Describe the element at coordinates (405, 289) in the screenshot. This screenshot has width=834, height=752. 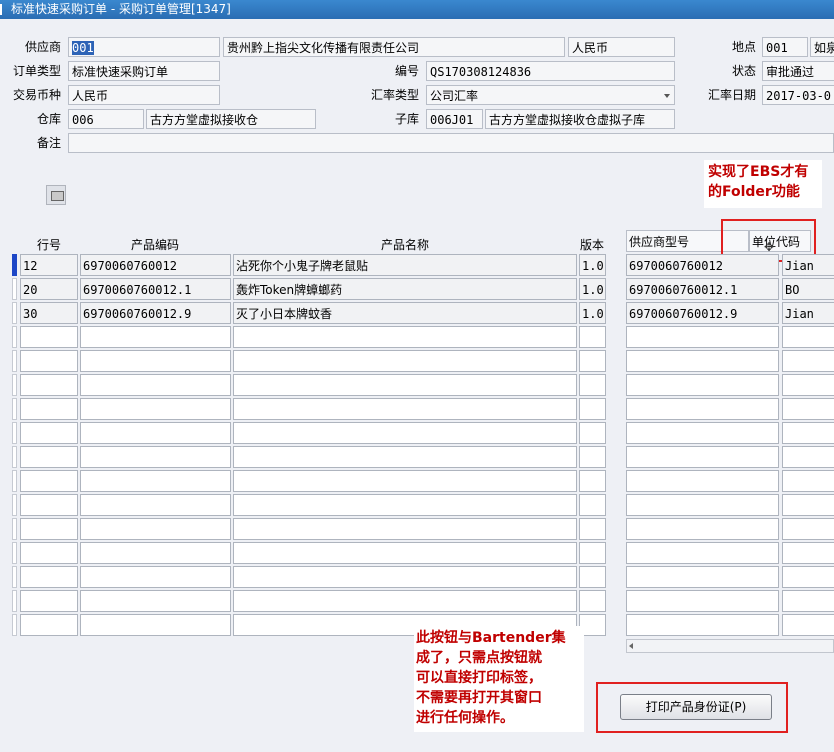
I see `cell-product-name: 轰炸Token牌蟑螂药` at that location.